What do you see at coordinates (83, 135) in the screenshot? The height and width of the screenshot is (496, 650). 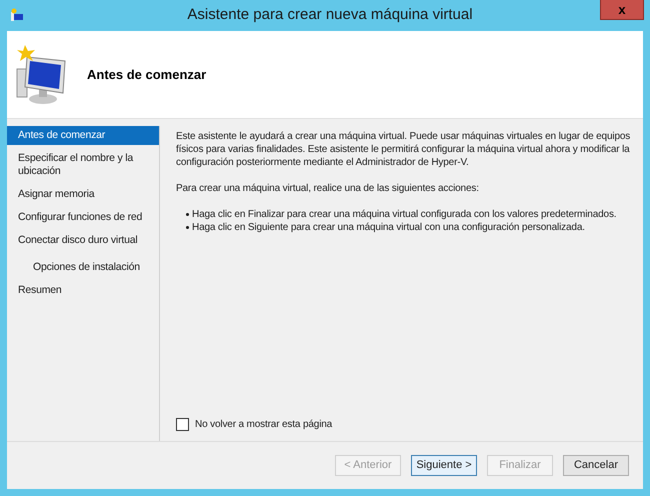 I see `sidebar-item: Antes de comenzar` at bounding box center [83, 135].